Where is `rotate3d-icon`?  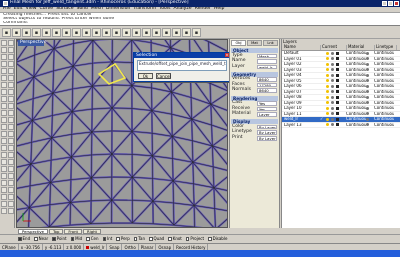
rotate3d-icon is located at coordinates (4, 120).